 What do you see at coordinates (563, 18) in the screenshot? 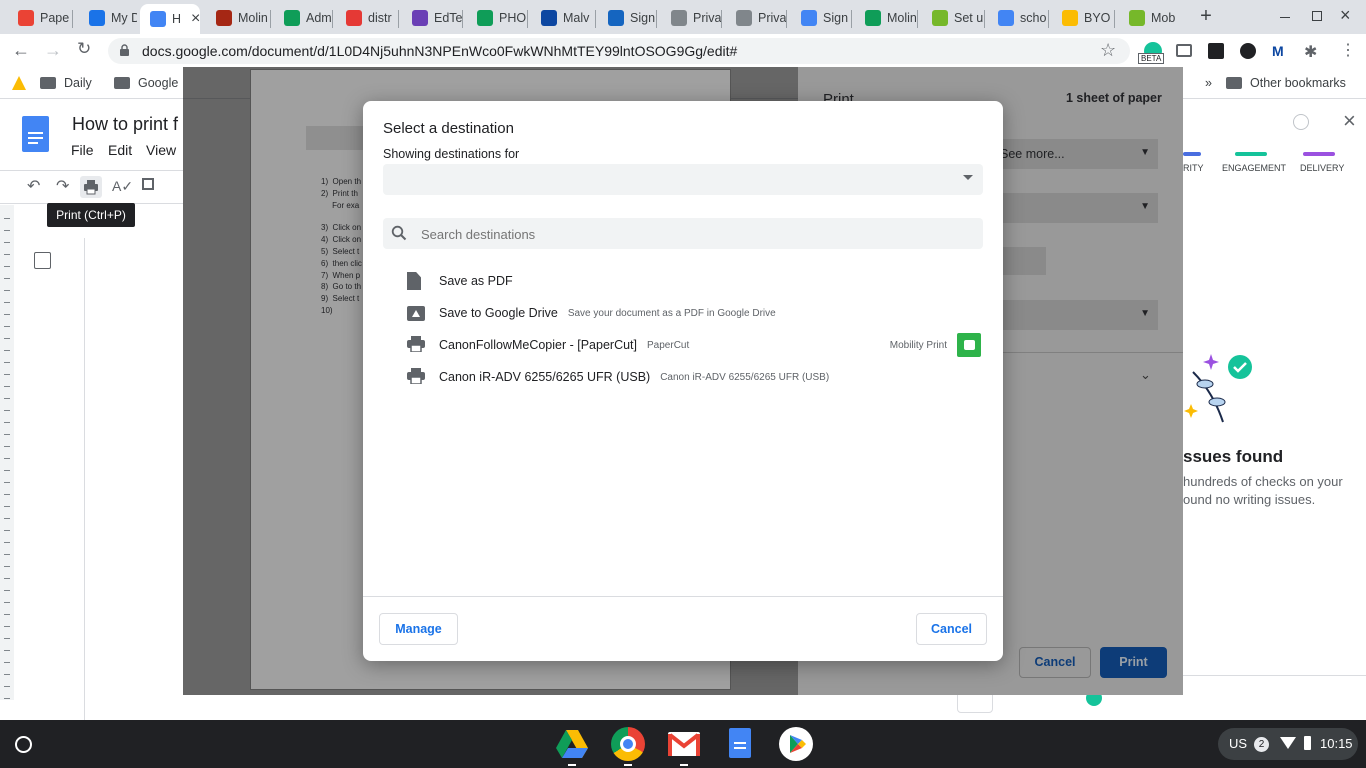
I see `browser-tab: Malv` at bounding box center [563, 18].